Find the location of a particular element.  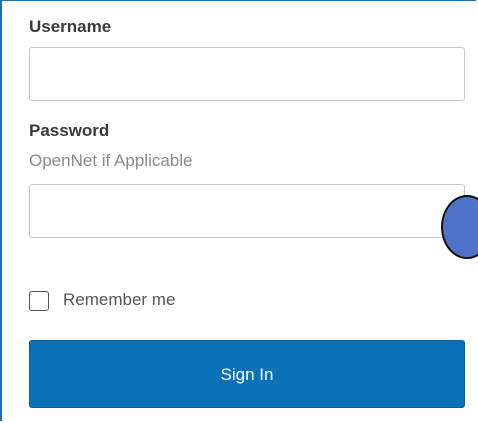

password-label: Password is located at coordinates (69, 130).